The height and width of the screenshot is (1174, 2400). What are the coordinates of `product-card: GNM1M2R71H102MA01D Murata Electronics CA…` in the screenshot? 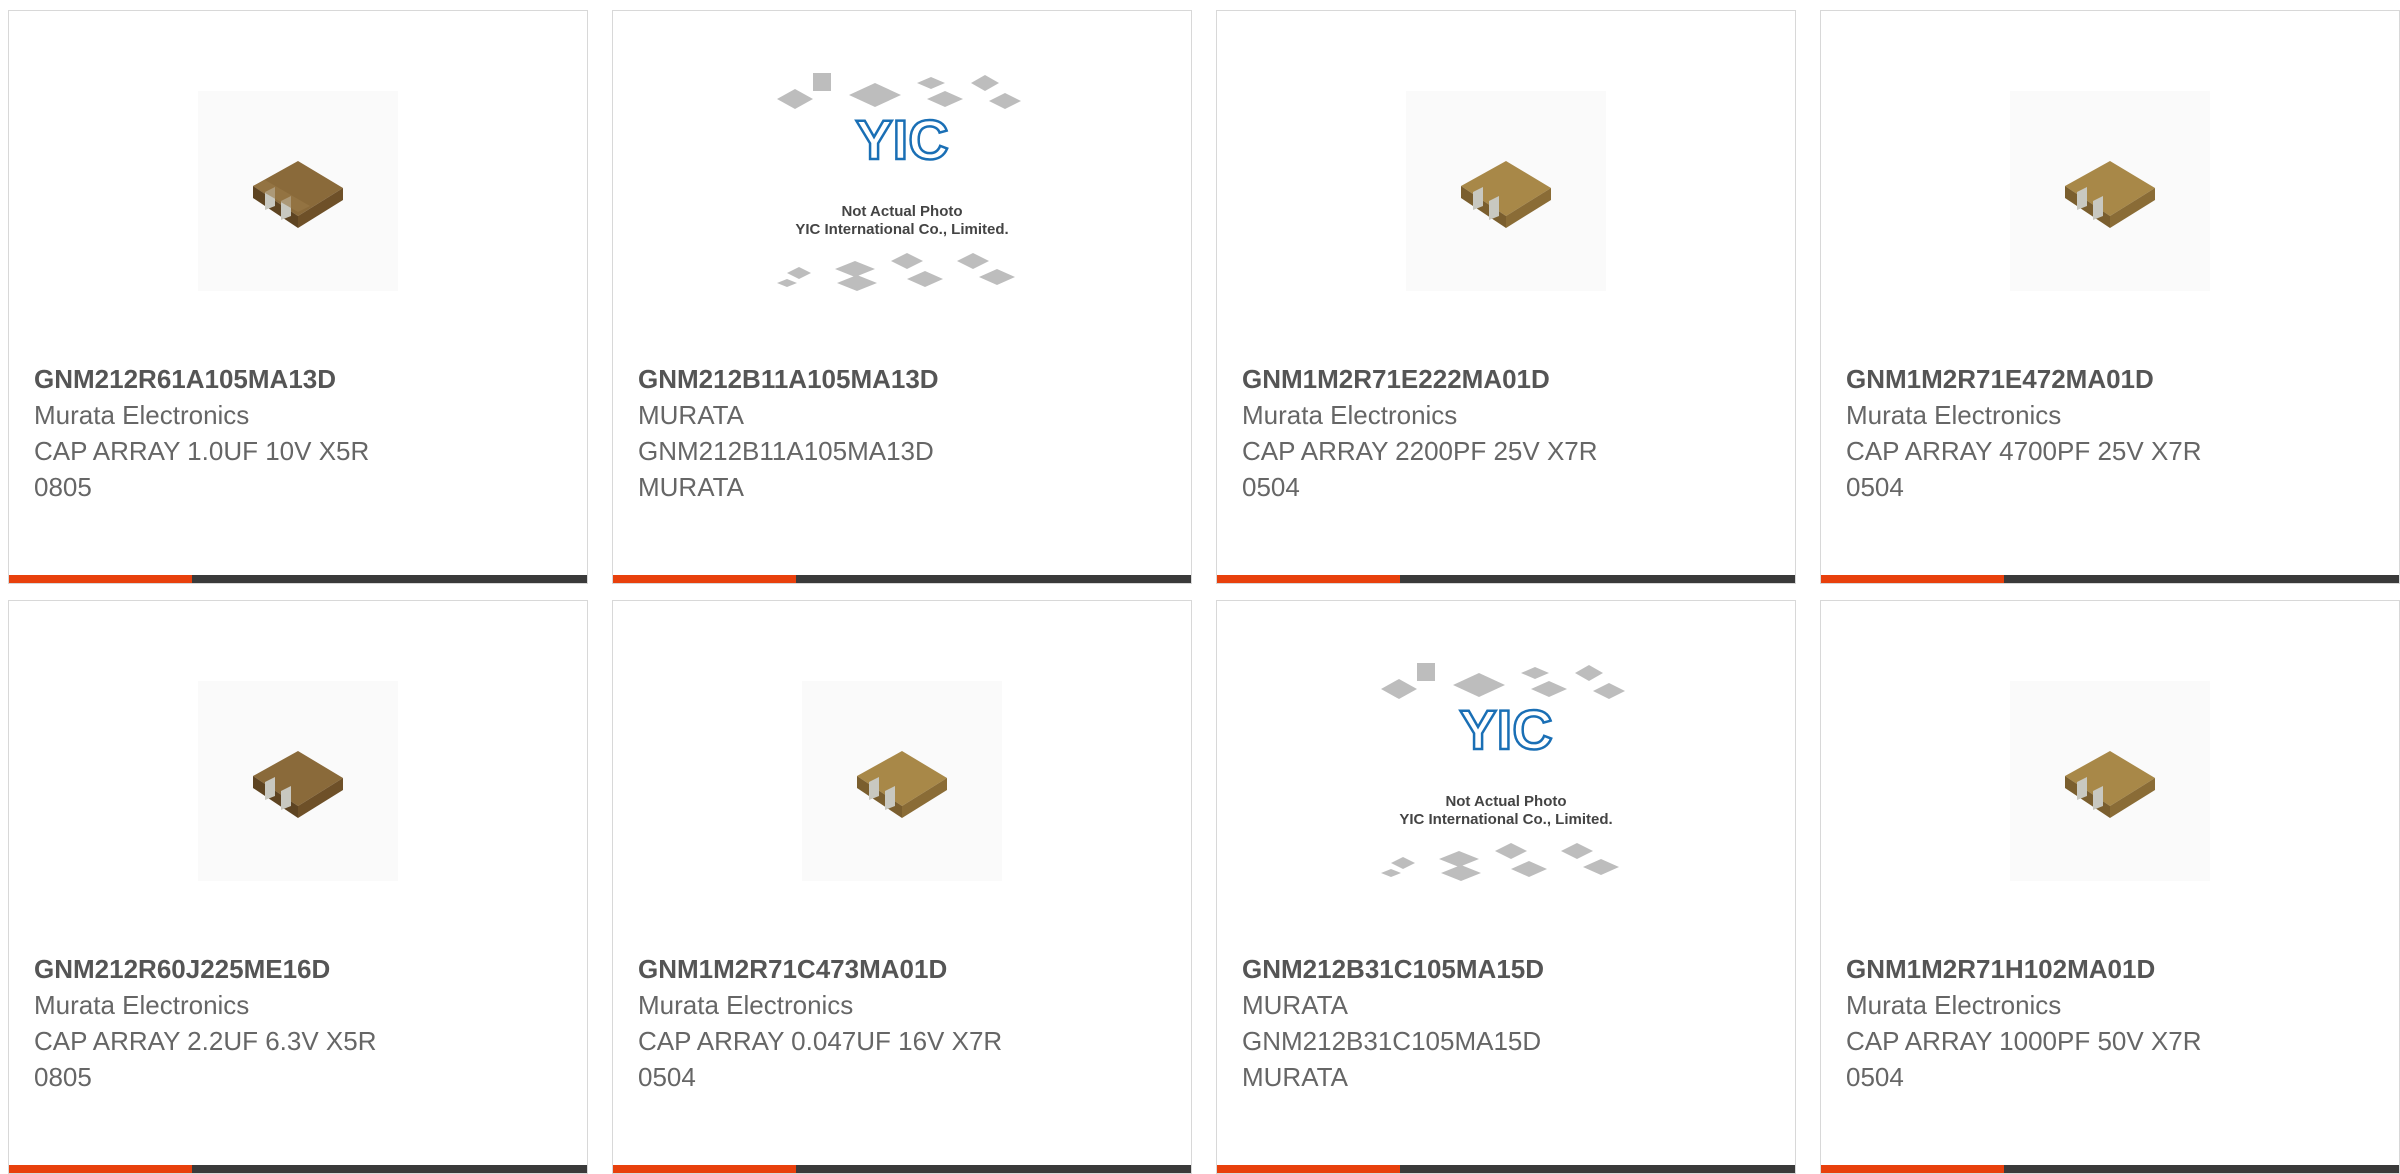 It's located at (2110, 887).